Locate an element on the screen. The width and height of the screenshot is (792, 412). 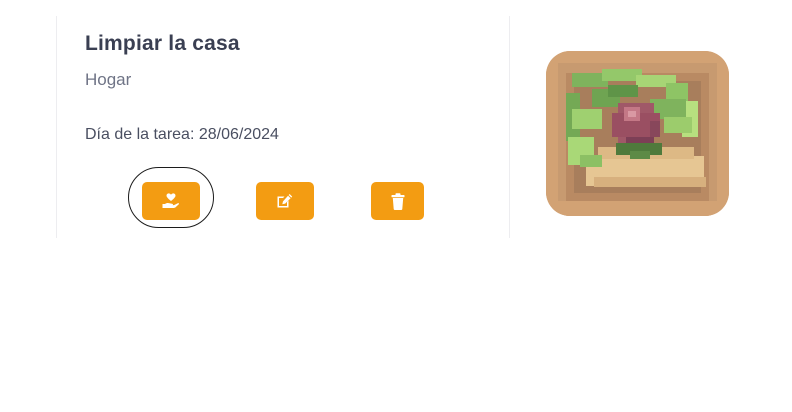
hand-holding-heart-icon is located at coordinates (171, 201).